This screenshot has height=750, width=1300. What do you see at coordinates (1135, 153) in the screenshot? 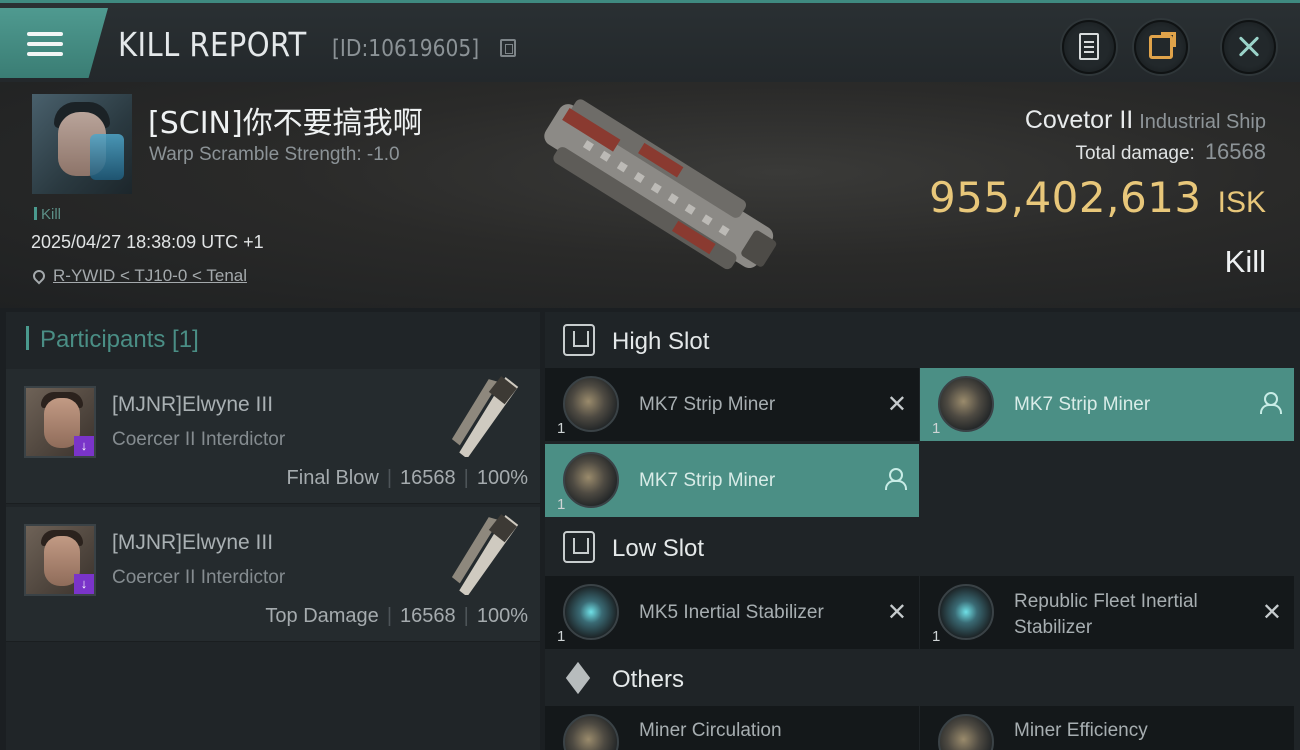
I see `total-damage-label: Total damage:` at bounding box center [1135, 153].